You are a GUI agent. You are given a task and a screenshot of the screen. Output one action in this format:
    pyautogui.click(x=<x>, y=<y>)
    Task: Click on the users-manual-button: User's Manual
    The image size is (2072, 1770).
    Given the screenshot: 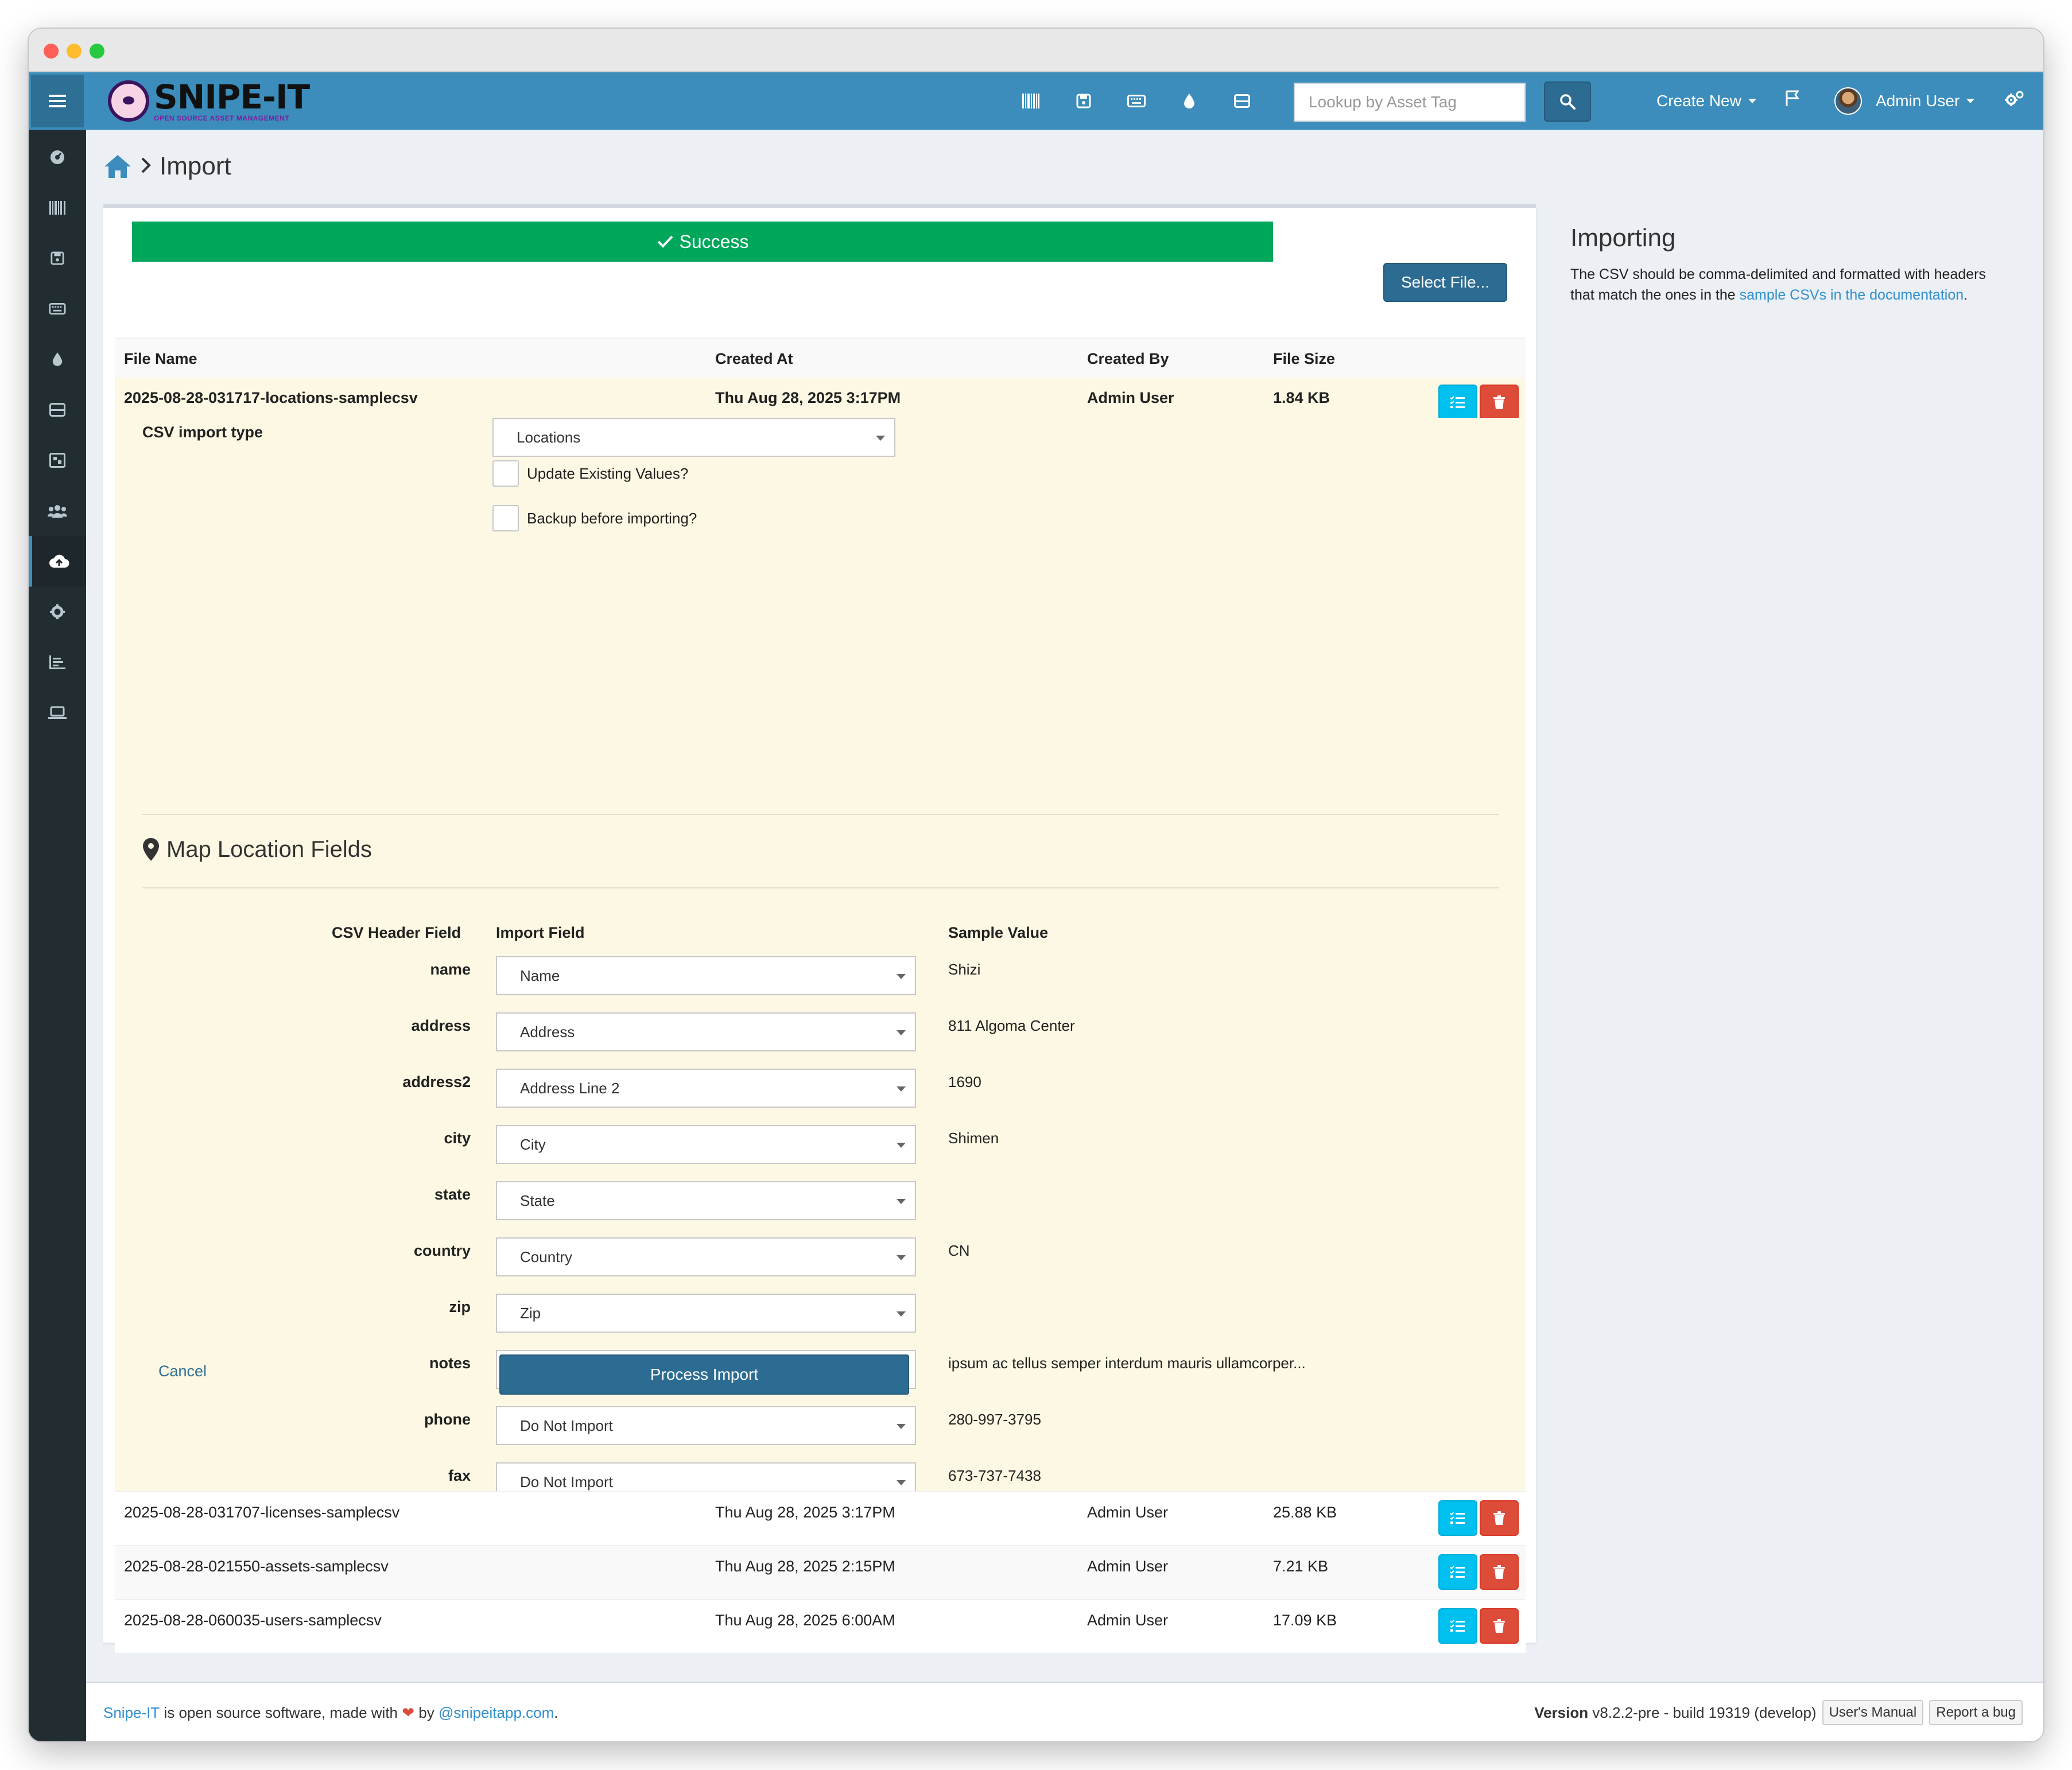 What is the action you would take?
    pyautogui.click(x=1873, y=1712)
    